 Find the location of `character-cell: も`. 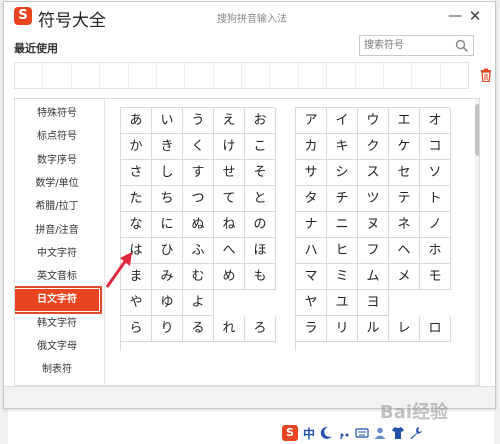

character-cell: も is located at coordinates (260, 277).